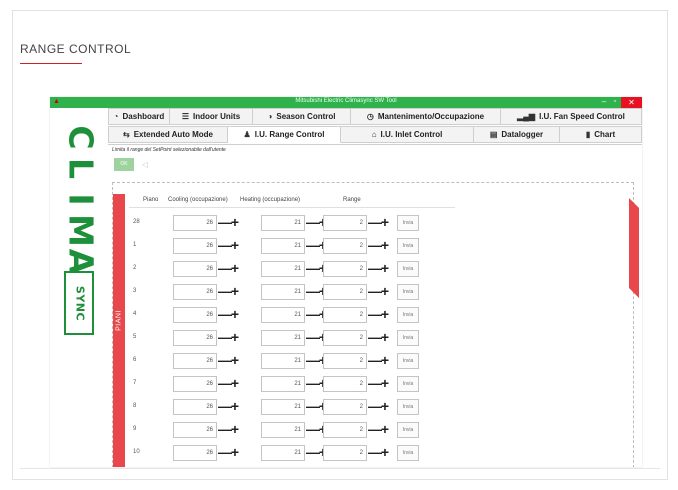 This screenshot has height=490, width=678. What do you see at coordinates (211, 116) in the screenshot?
I see `tab-indoor-units: ☰ Indoor Units` at bounding box center [211, 116].